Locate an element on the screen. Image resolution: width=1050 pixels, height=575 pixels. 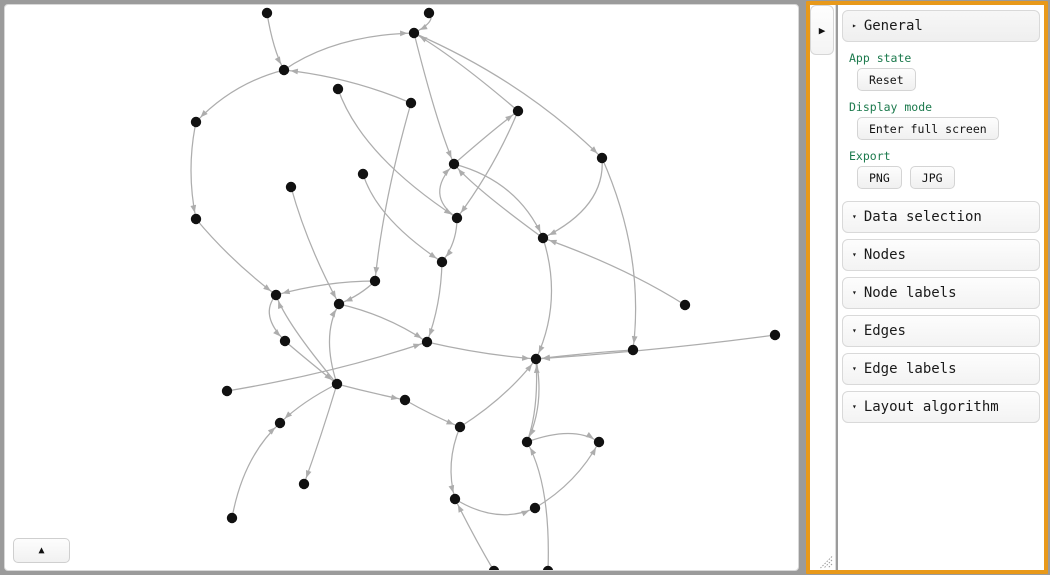
resize-grip-icon is located at coordinates (826, 562).